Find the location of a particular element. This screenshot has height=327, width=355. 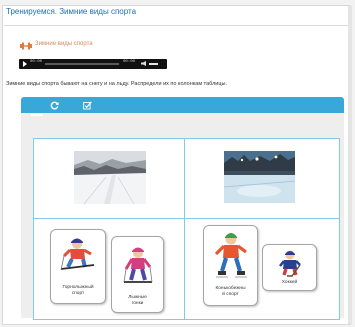

ice-rink-photo is located at coordinates (259, 177).